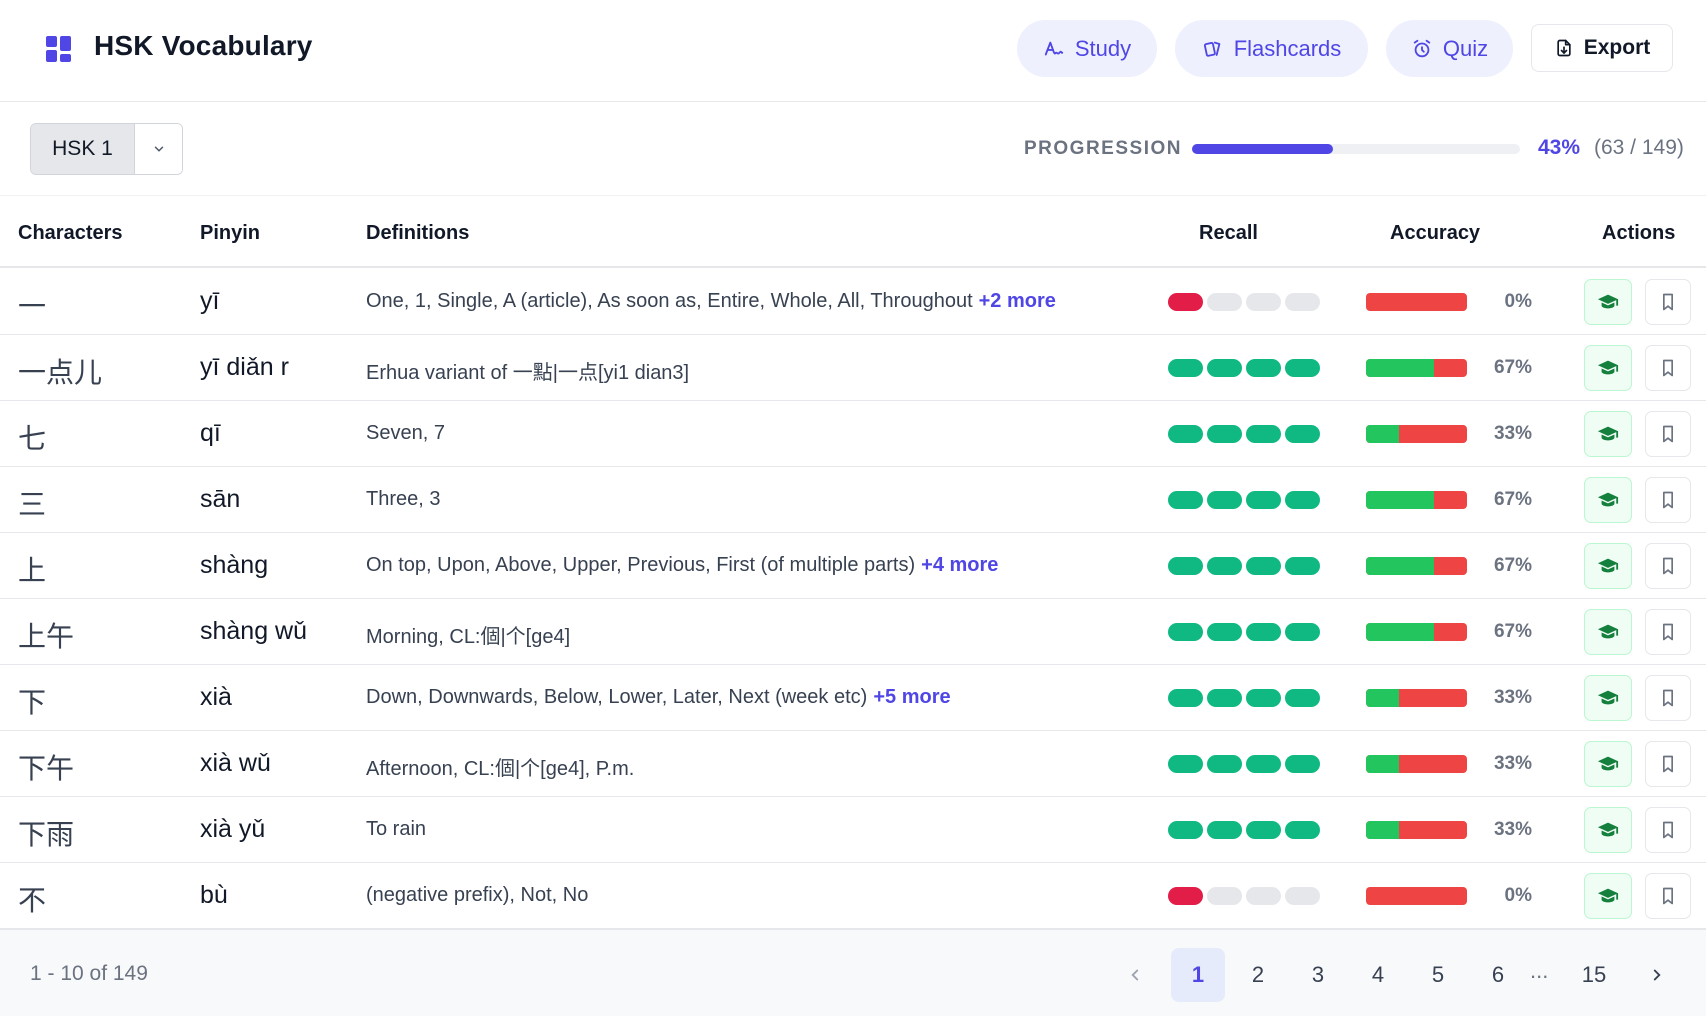 The height and width of the screenshot is (1016, 1706). Describe the element at coordinates (1135, 975) in the screenshot. I see `prev-page-button` at that location.